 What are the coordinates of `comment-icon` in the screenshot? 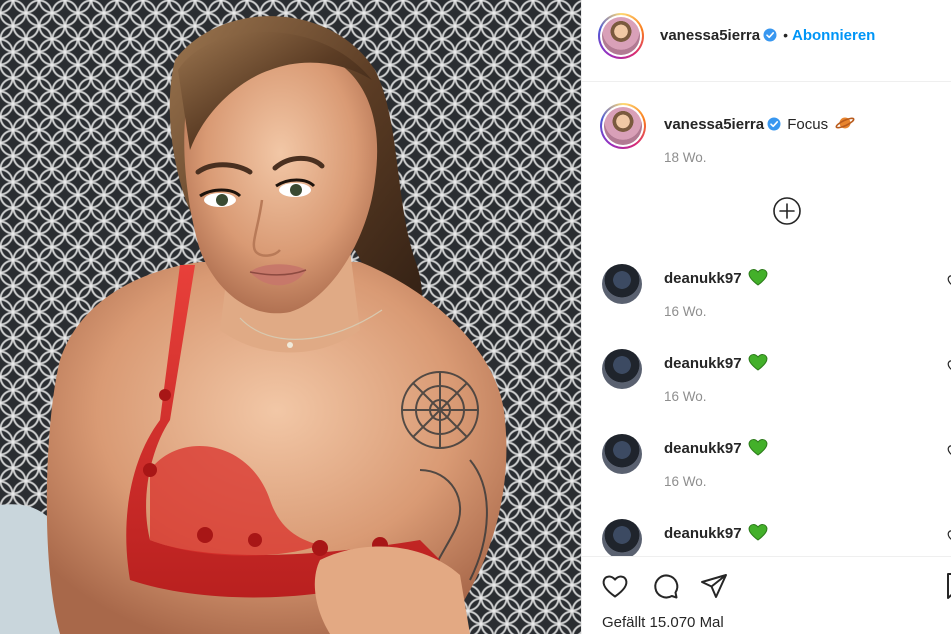 It's located at (665, 586).